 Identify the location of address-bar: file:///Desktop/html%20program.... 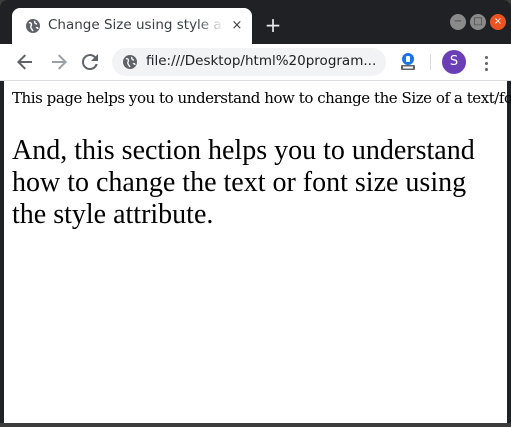
(249, 62).